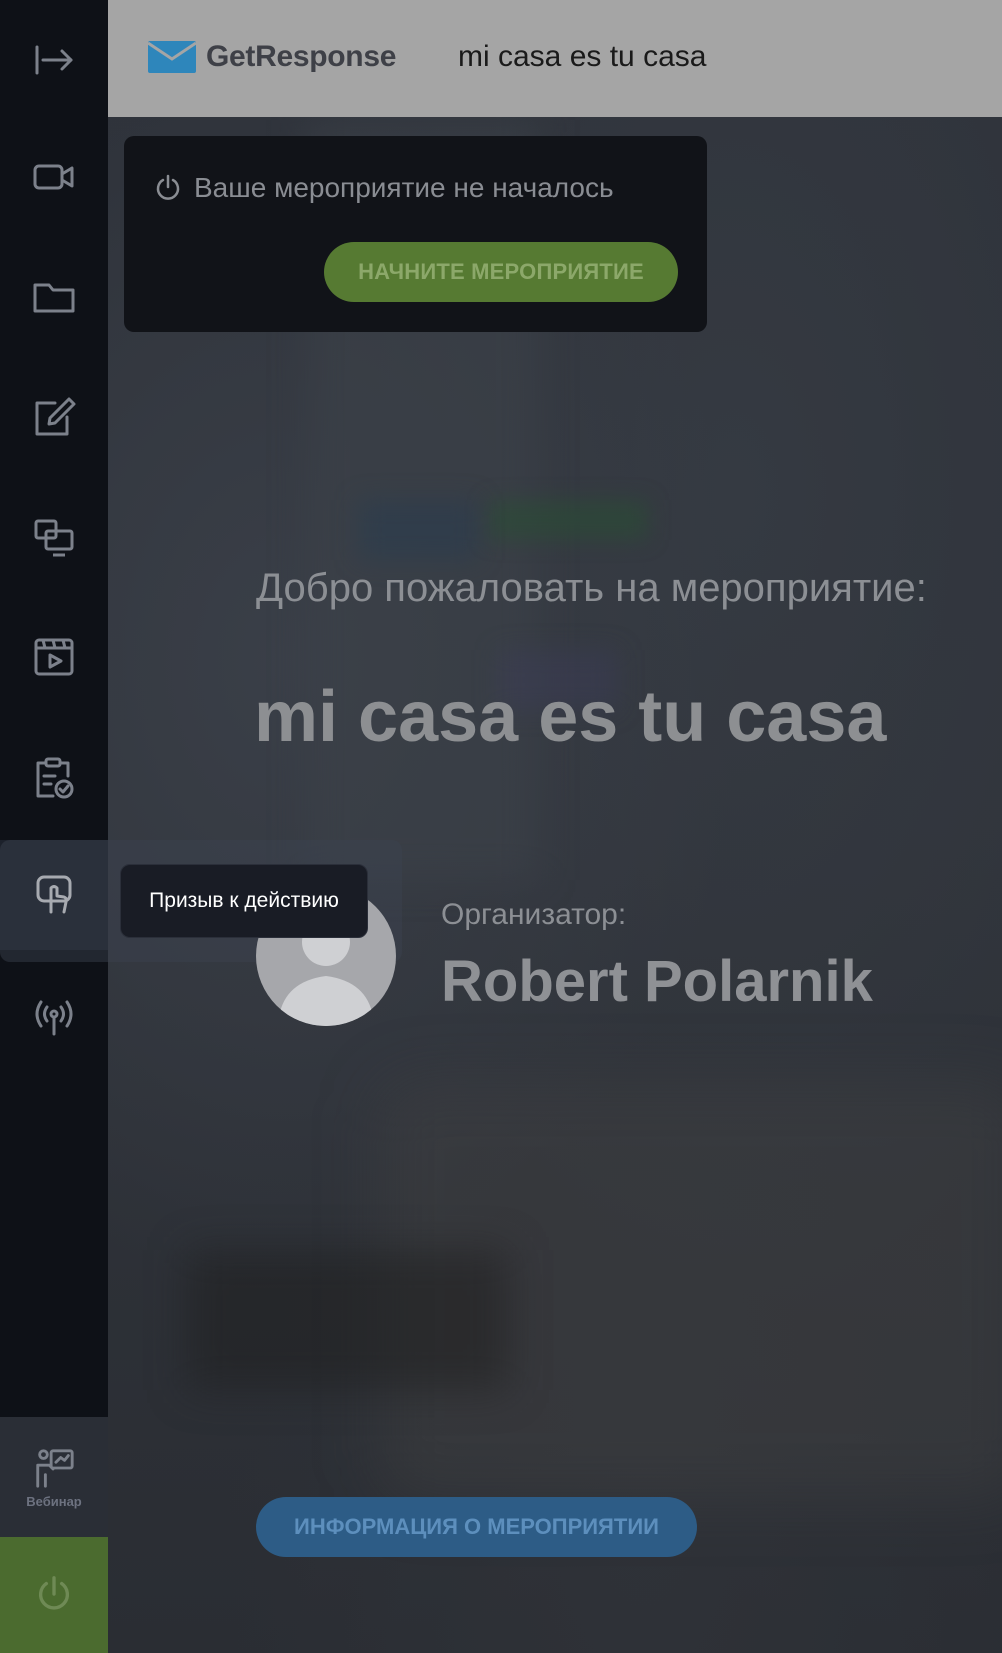 Image resolution: width=1002 pixels, height=1653 pixels. What do you see at coordinates (55, 1468) in the screenshot?
I see `webinar-presenter-icon` at bounding box center [55, 1468].